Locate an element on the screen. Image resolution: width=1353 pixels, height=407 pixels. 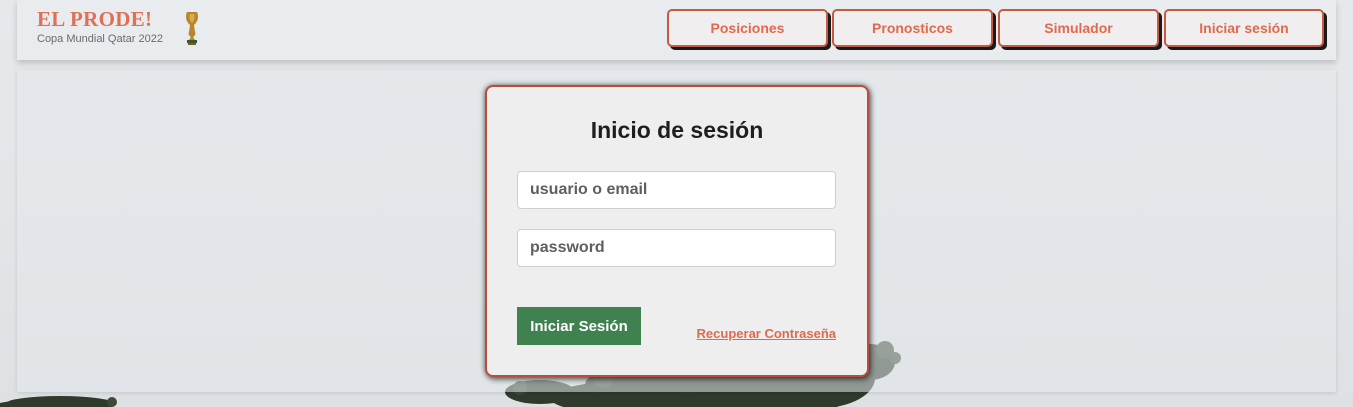
password-input is located at coordinates (676, 248).